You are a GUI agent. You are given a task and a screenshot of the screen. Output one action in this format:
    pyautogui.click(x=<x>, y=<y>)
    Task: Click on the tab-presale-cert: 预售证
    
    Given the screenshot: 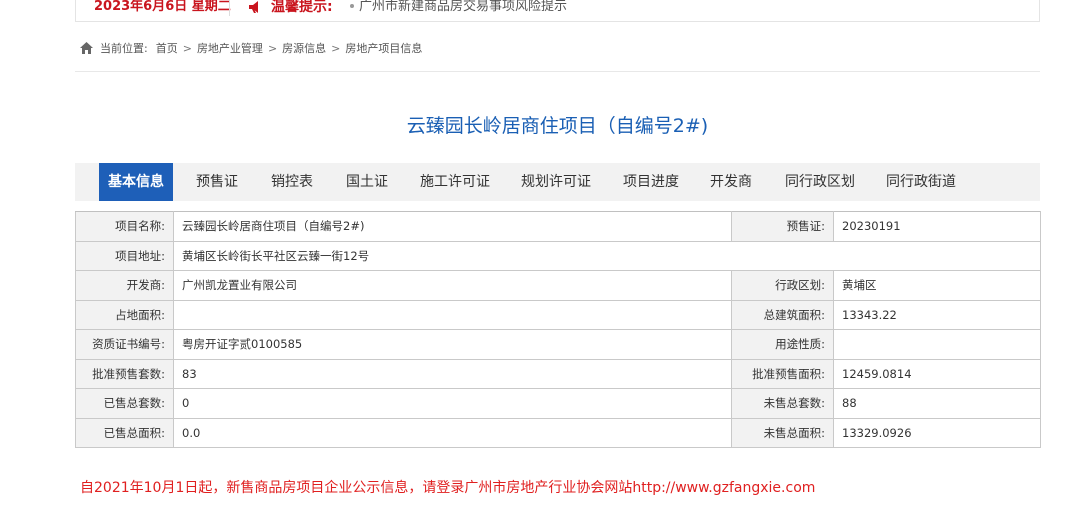 What is the action you would take?
    pyautogui.click(x=217, y=182)
    